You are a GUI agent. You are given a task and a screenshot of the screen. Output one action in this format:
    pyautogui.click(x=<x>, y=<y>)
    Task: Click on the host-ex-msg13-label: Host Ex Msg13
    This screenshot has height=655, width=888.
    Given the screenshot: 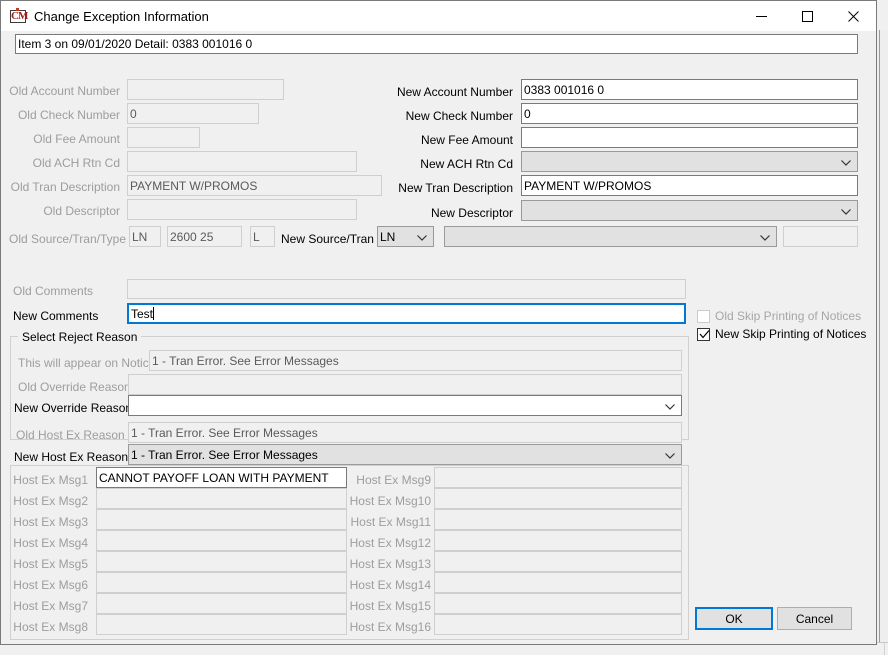 What is the action you would take?
    pyautogui.click(x=390, y=564)
    